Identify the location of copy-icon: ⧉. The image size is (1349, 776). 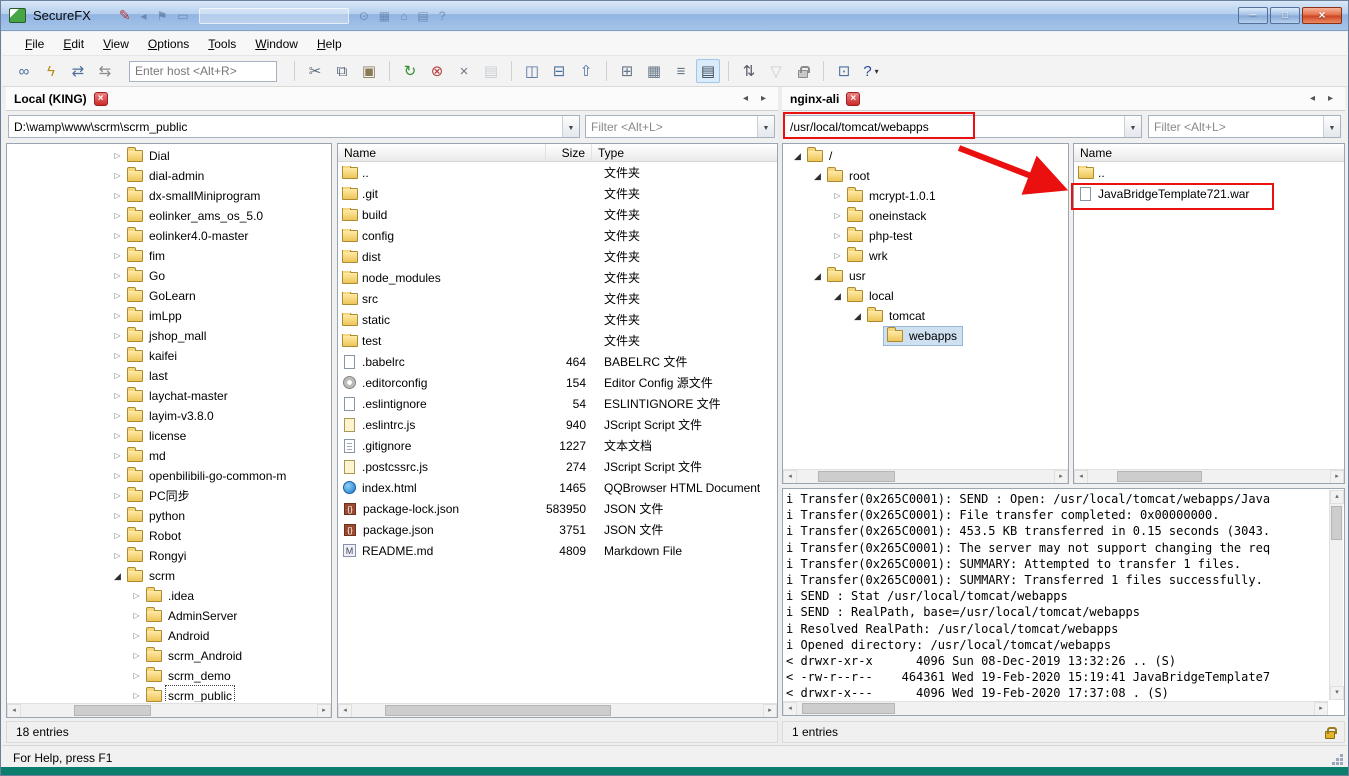
(342, 71).